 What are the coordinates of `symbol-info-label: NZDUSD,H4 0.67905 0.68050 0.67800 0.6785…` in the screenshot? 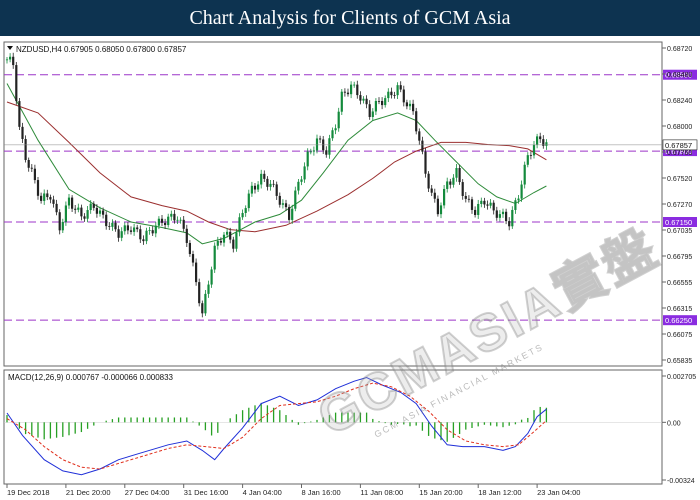 It's located at (101, 49).